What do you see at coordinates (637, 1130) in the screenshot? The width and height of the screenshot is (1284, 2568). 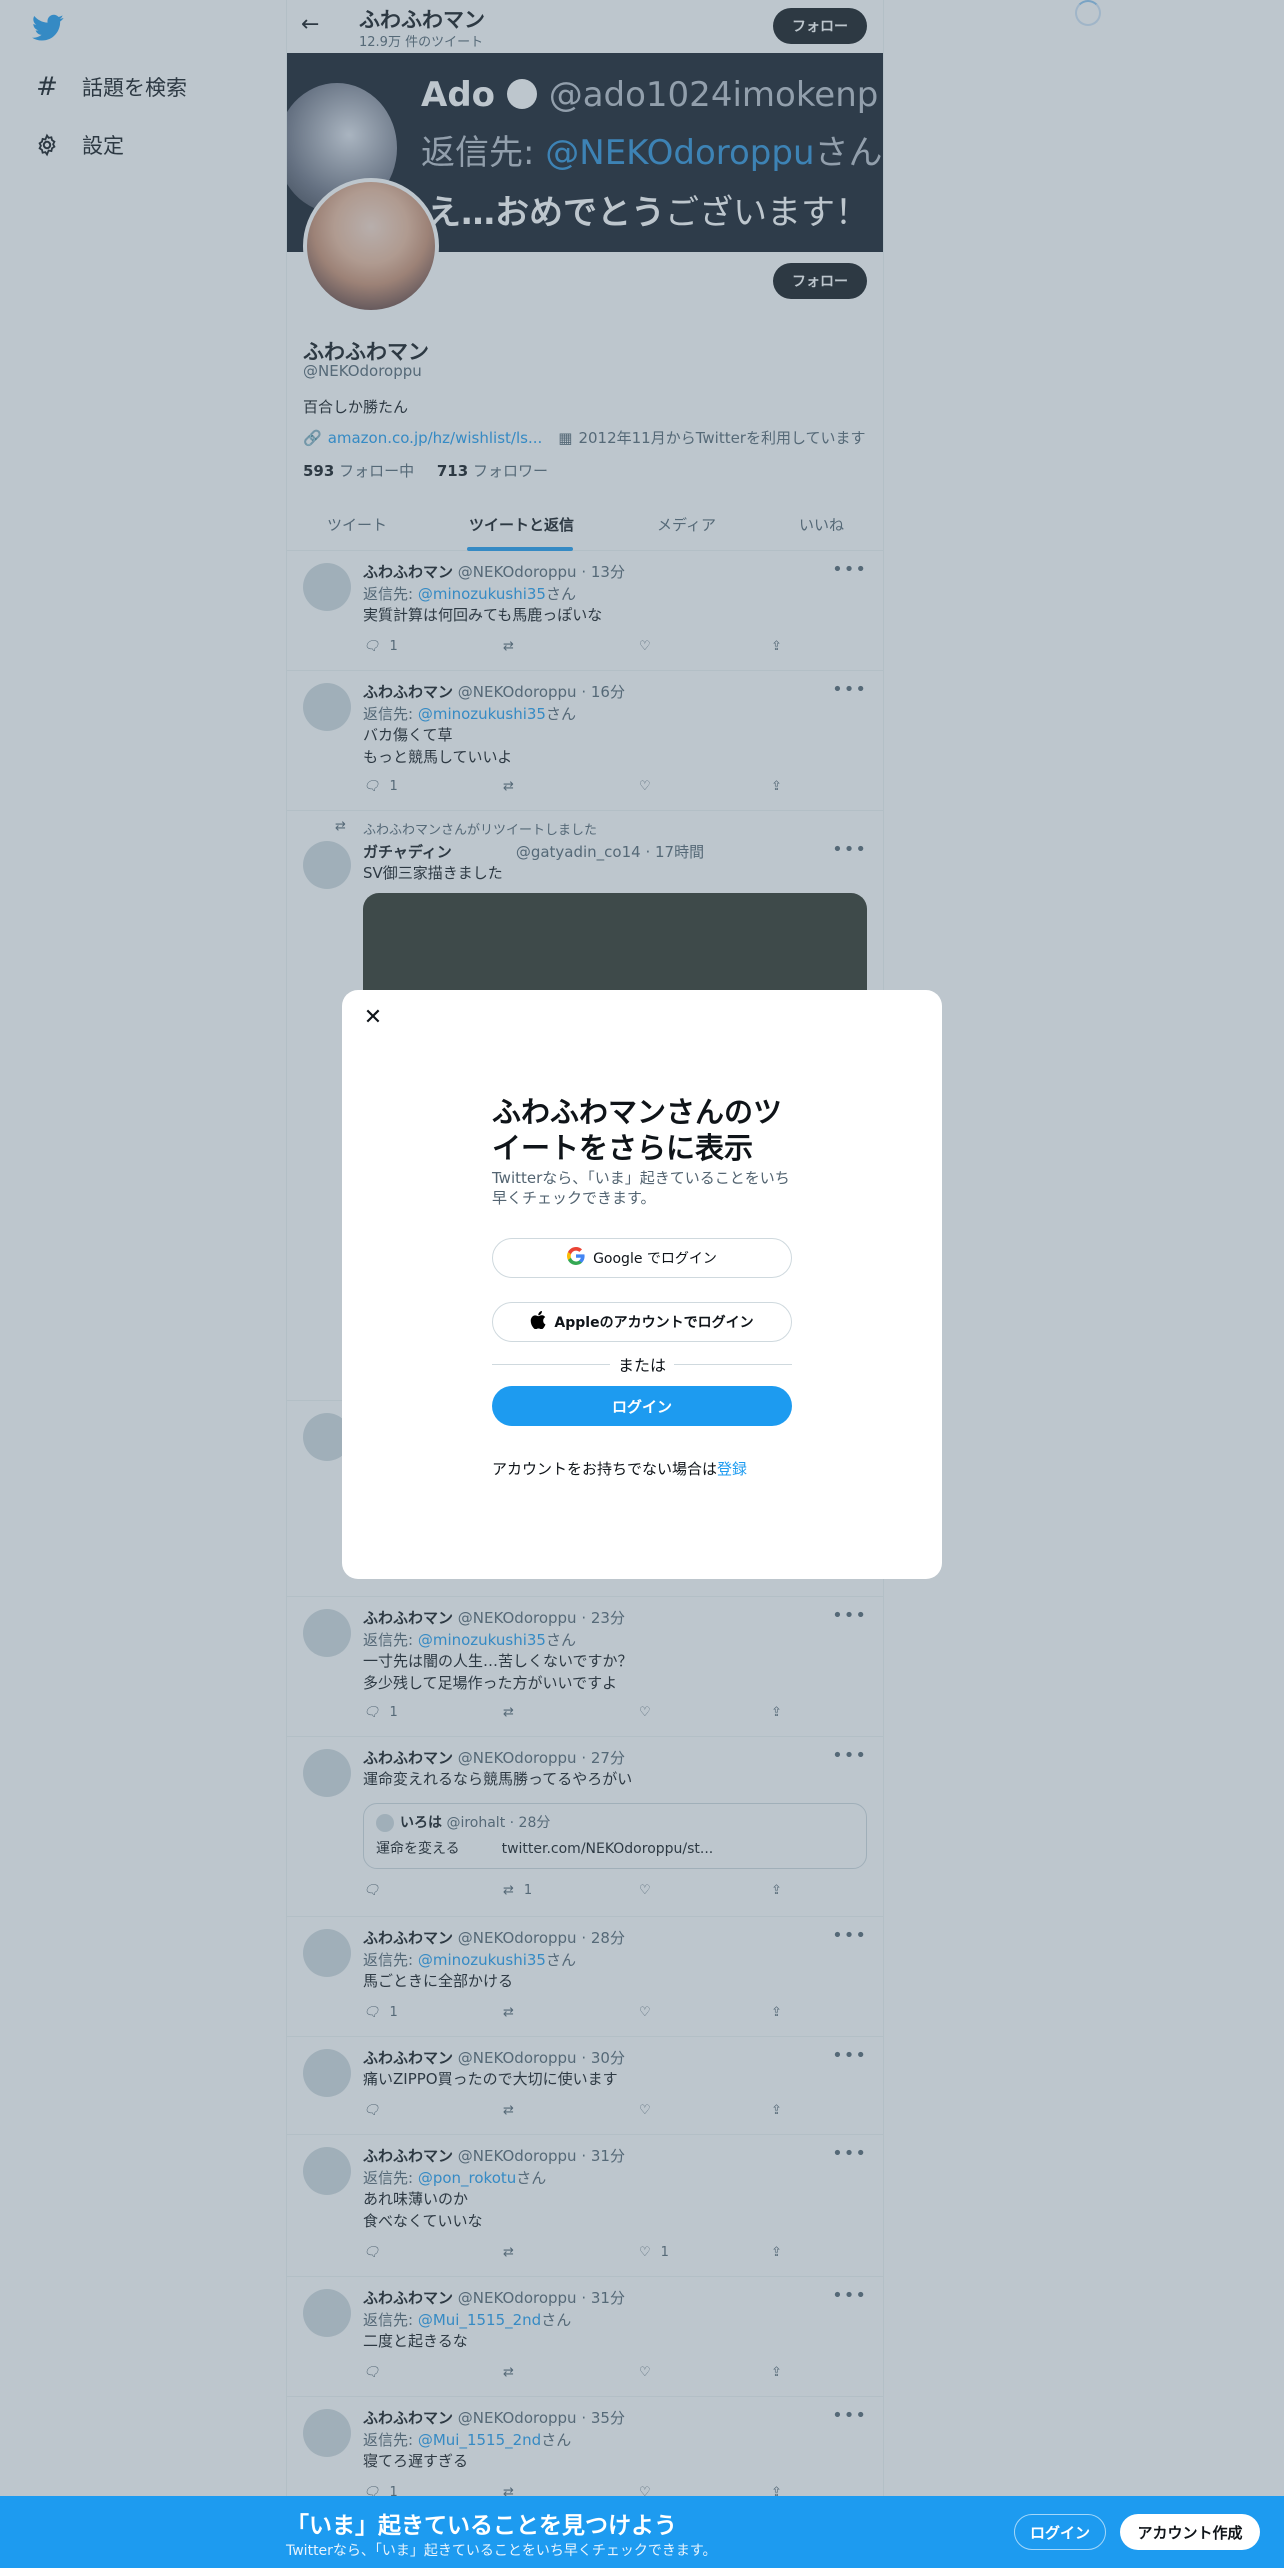 I see `modal-title: ふわふわマンさんのツイートをさらに表示` at bounding box center [637, 1130].